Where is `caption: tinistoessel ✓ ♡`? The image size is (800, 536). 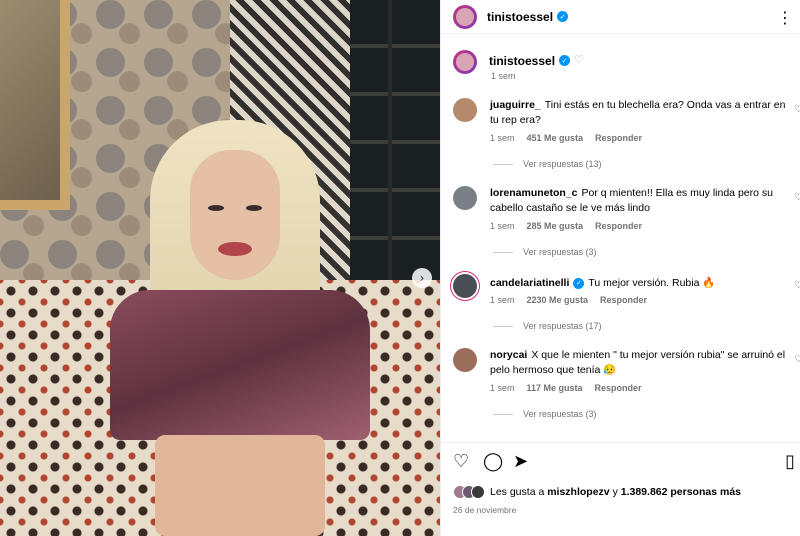
caption: tinistoessel ✓ ♡ is located at coordinates (518, 62).